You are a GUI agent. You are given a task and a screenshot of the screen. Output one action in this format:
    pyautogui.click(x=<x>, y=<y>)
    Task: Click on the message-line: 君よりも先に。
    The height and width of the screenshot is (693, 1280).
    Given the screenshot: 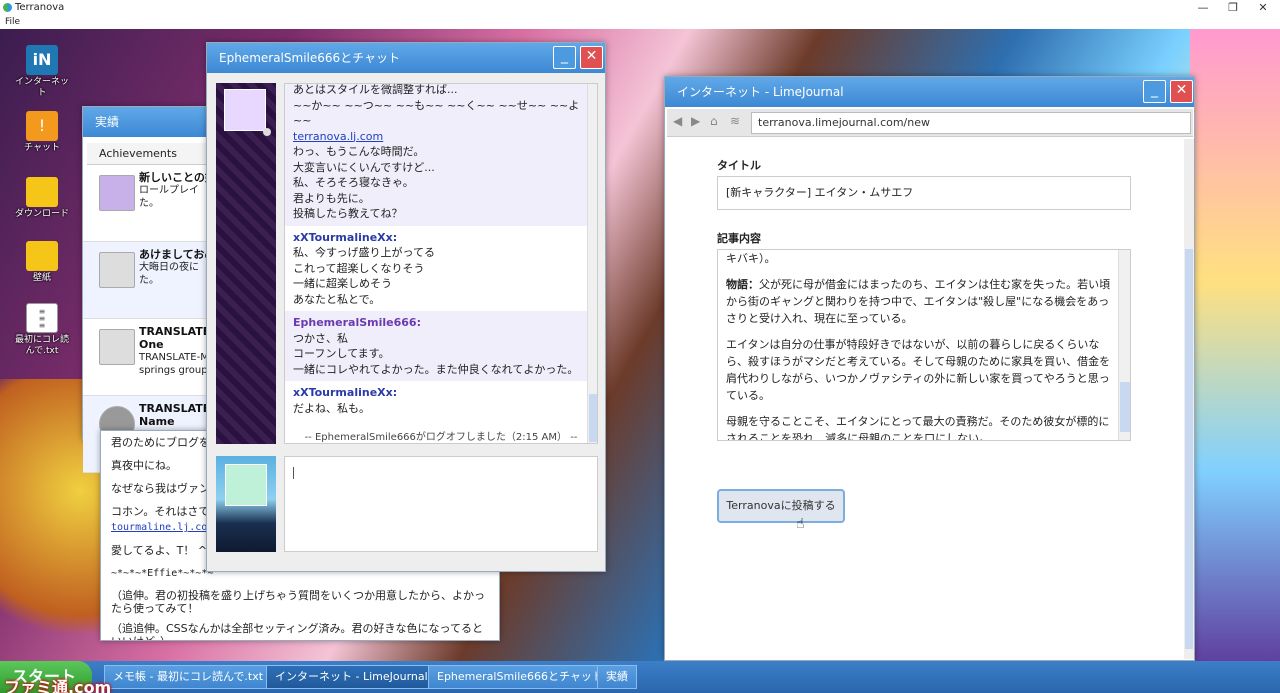 What is the action you would take?
    pyautogui.click(x=331, y=198)
    